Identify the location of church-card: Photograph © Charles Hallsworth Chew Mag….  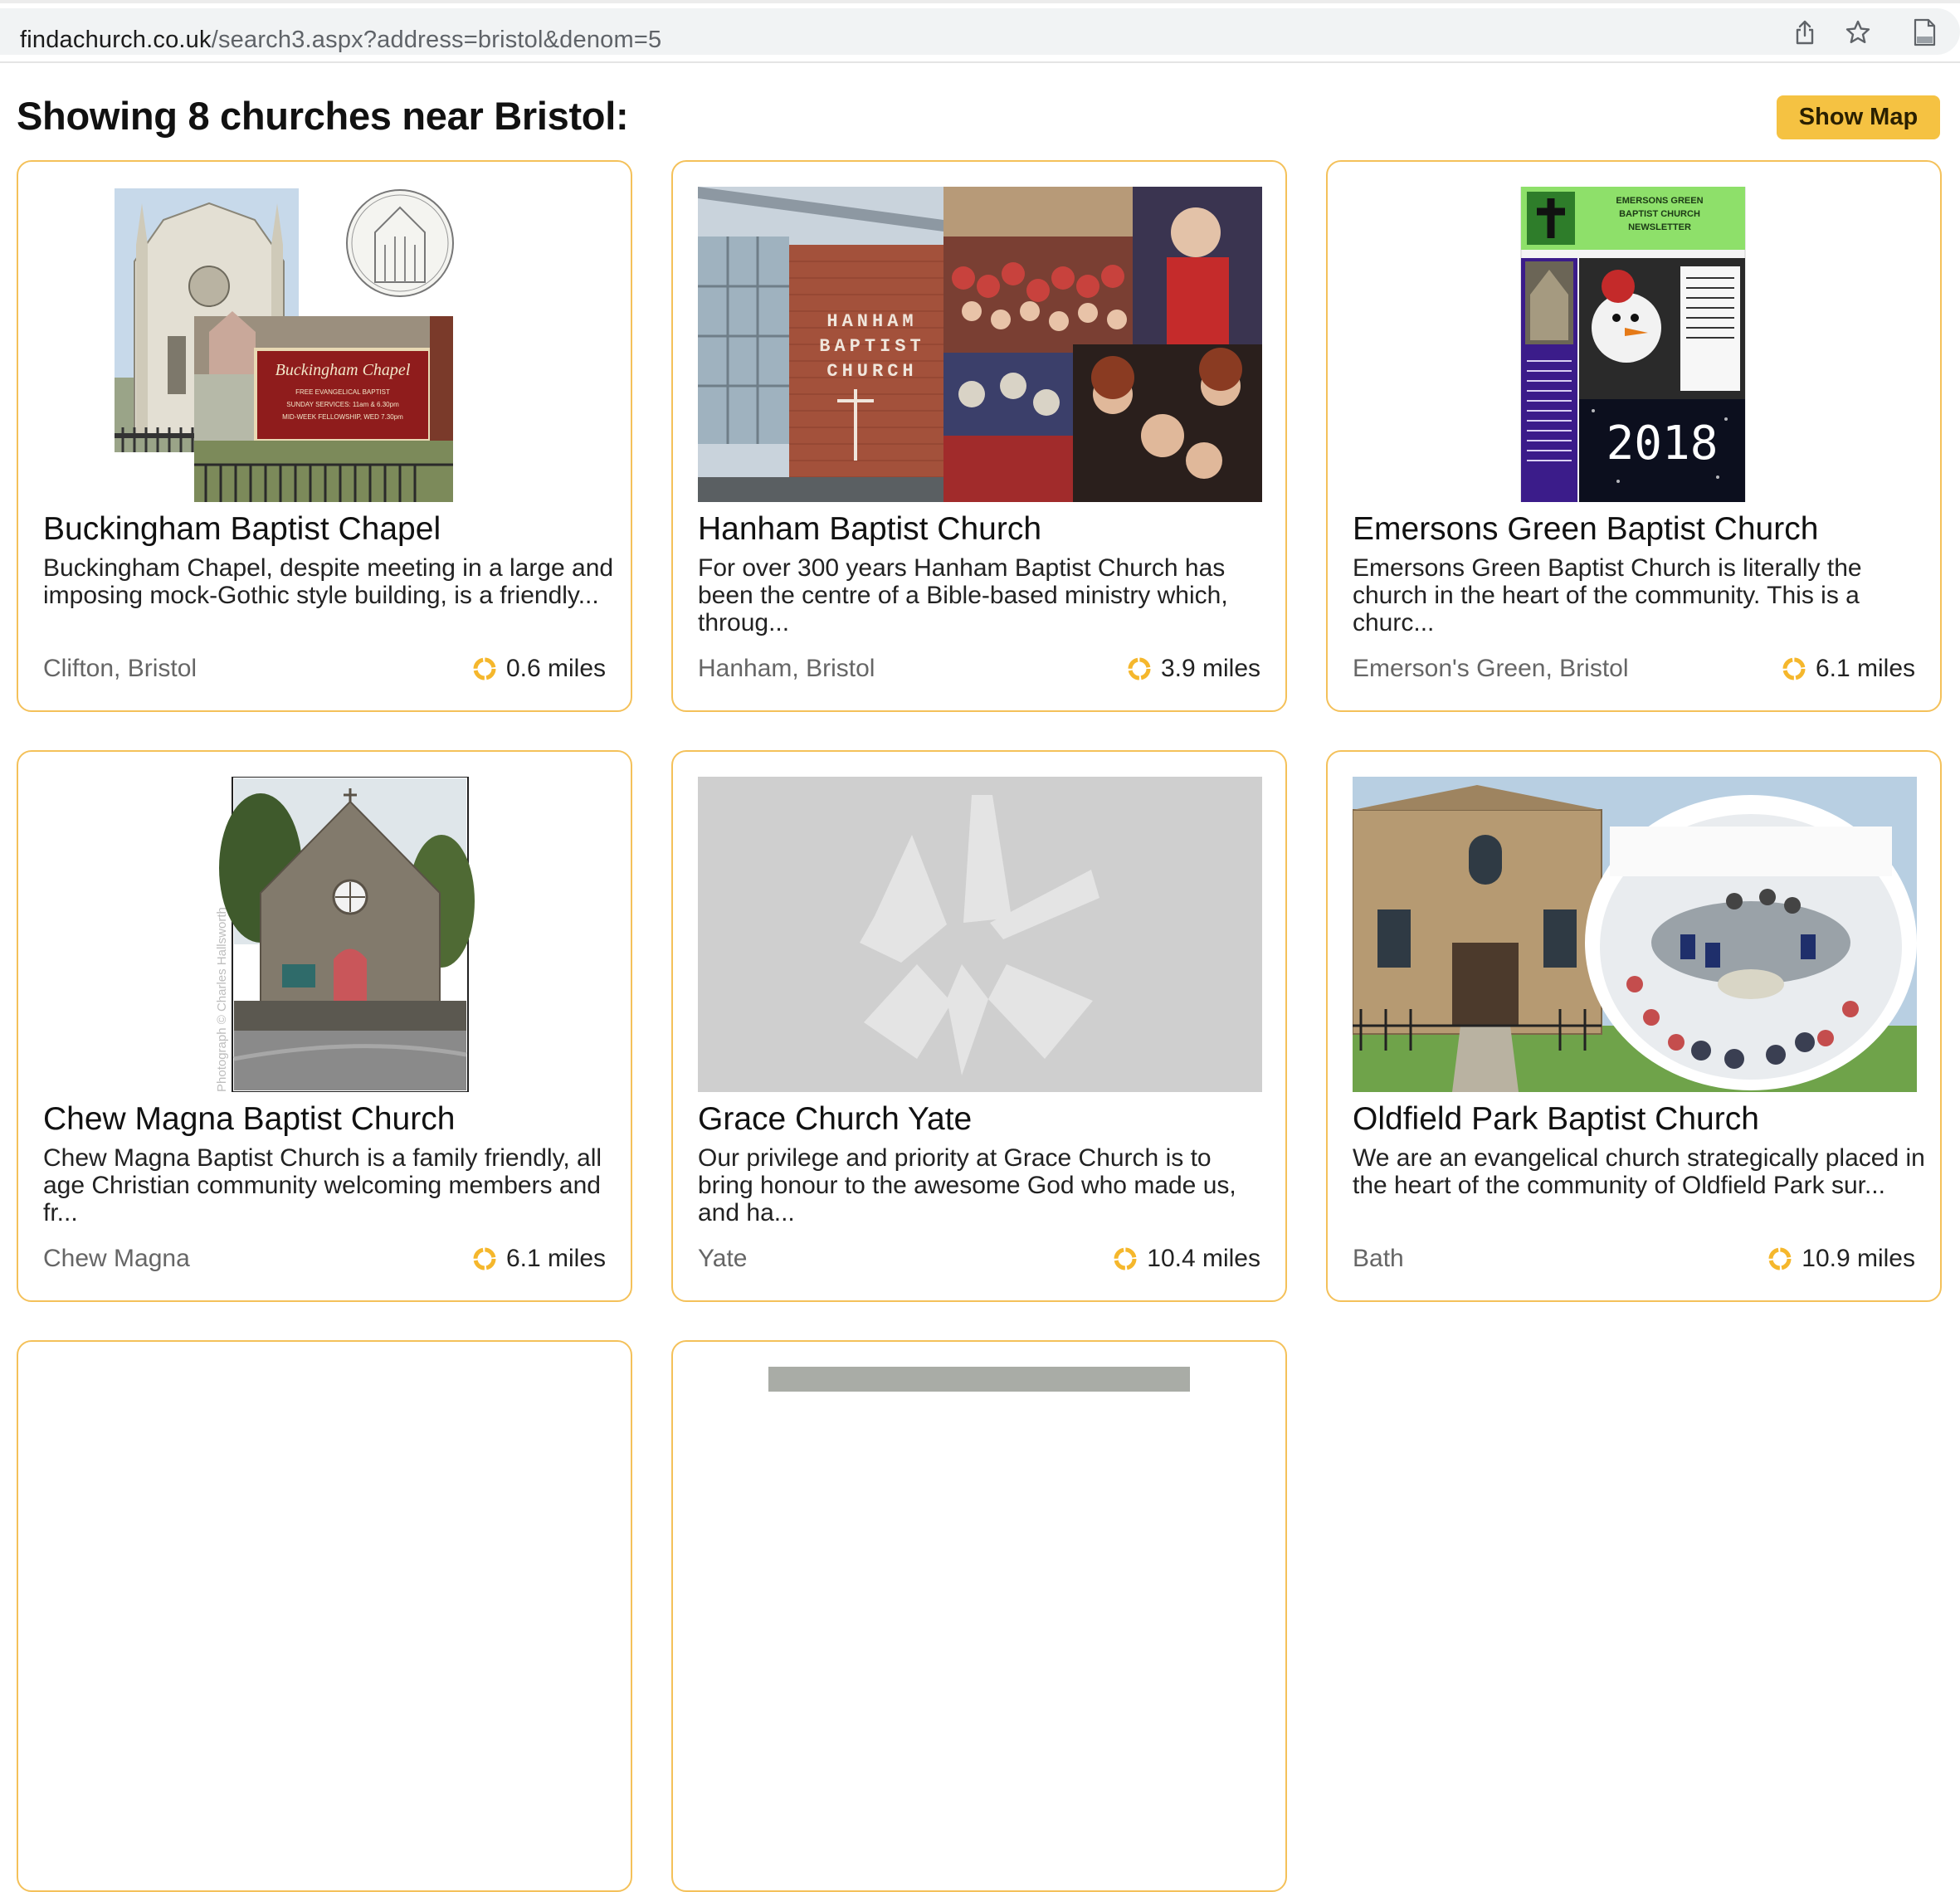
(324, 1026).